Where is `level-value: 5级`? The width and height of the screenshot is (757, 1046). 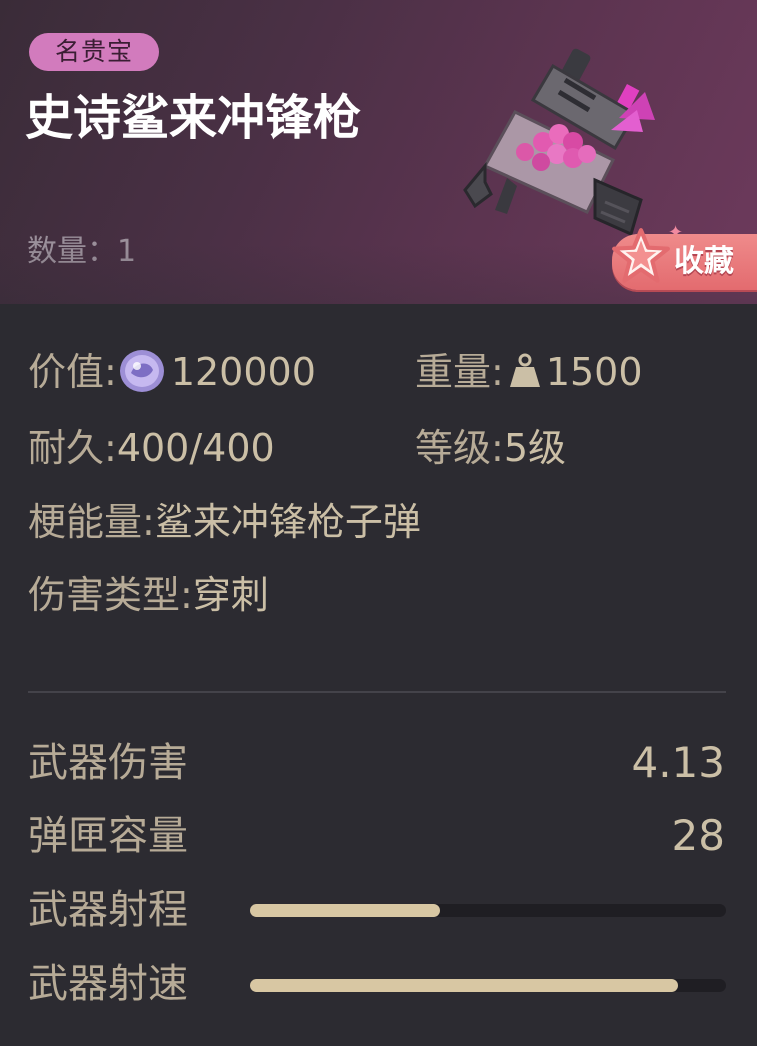
level-value: 5级 is located at coordinates (534, 448).